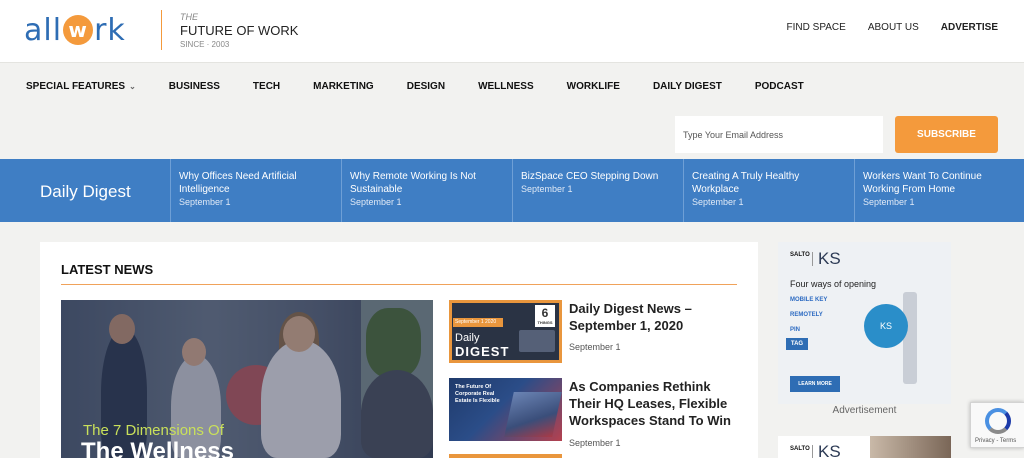 The image size is (1024, 458). I want to click on category-design: DESIGN, so click(426, 86).